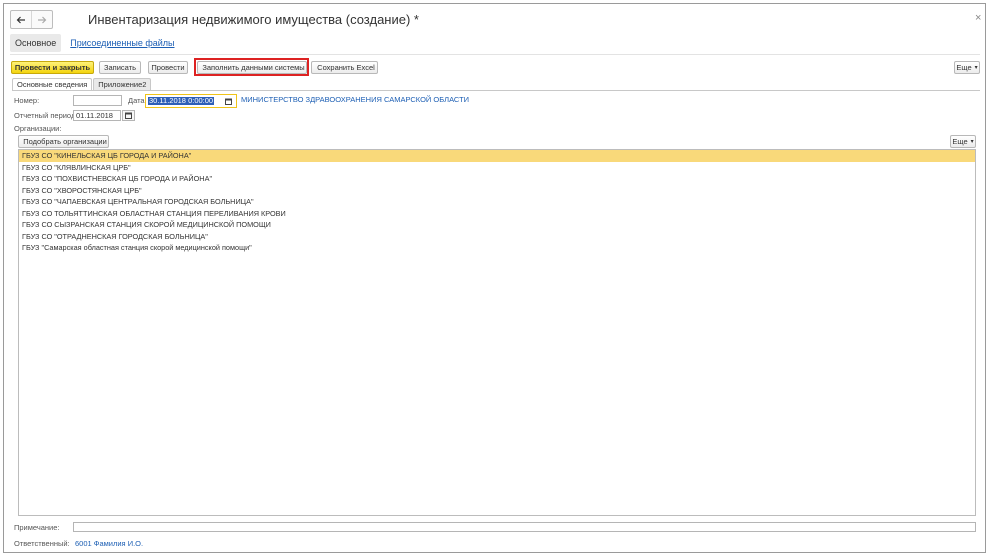  What do you see at coordinates (524, 527) in the screenshot?
I see `note-input` at bounding box center [524, 527].